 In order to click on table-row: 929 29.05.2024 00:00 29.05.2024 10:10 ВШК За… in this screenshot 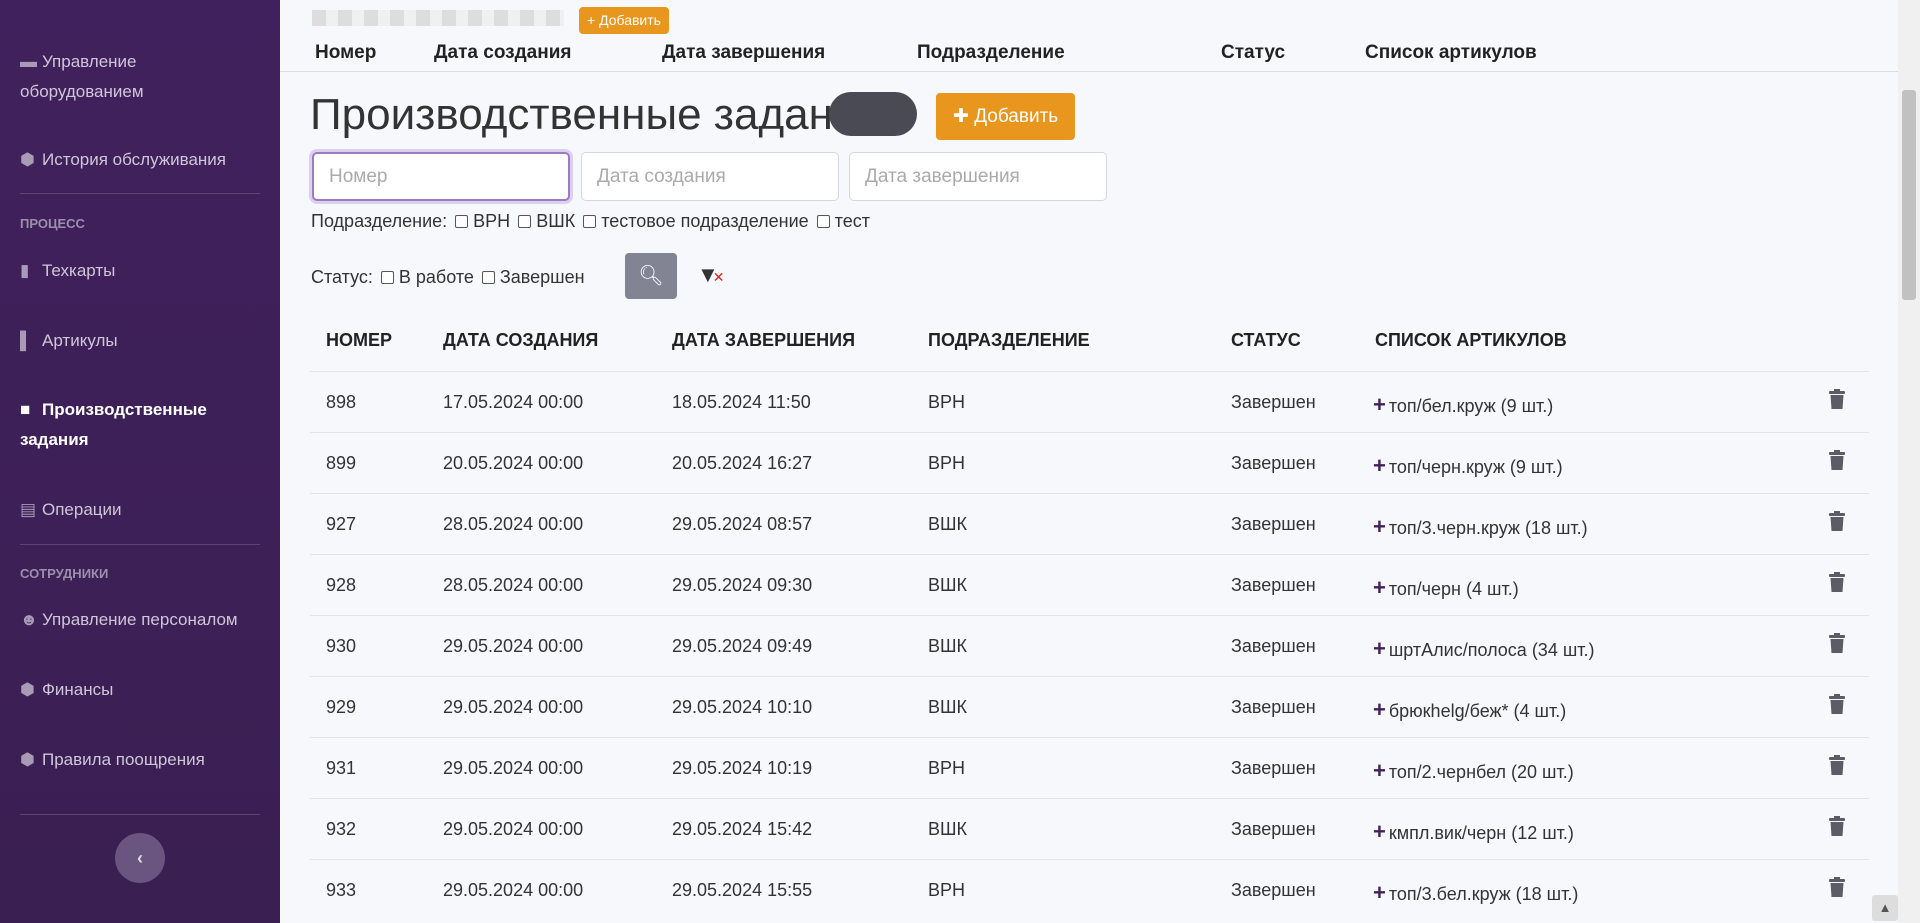, I will do `click(1089, 706)`.